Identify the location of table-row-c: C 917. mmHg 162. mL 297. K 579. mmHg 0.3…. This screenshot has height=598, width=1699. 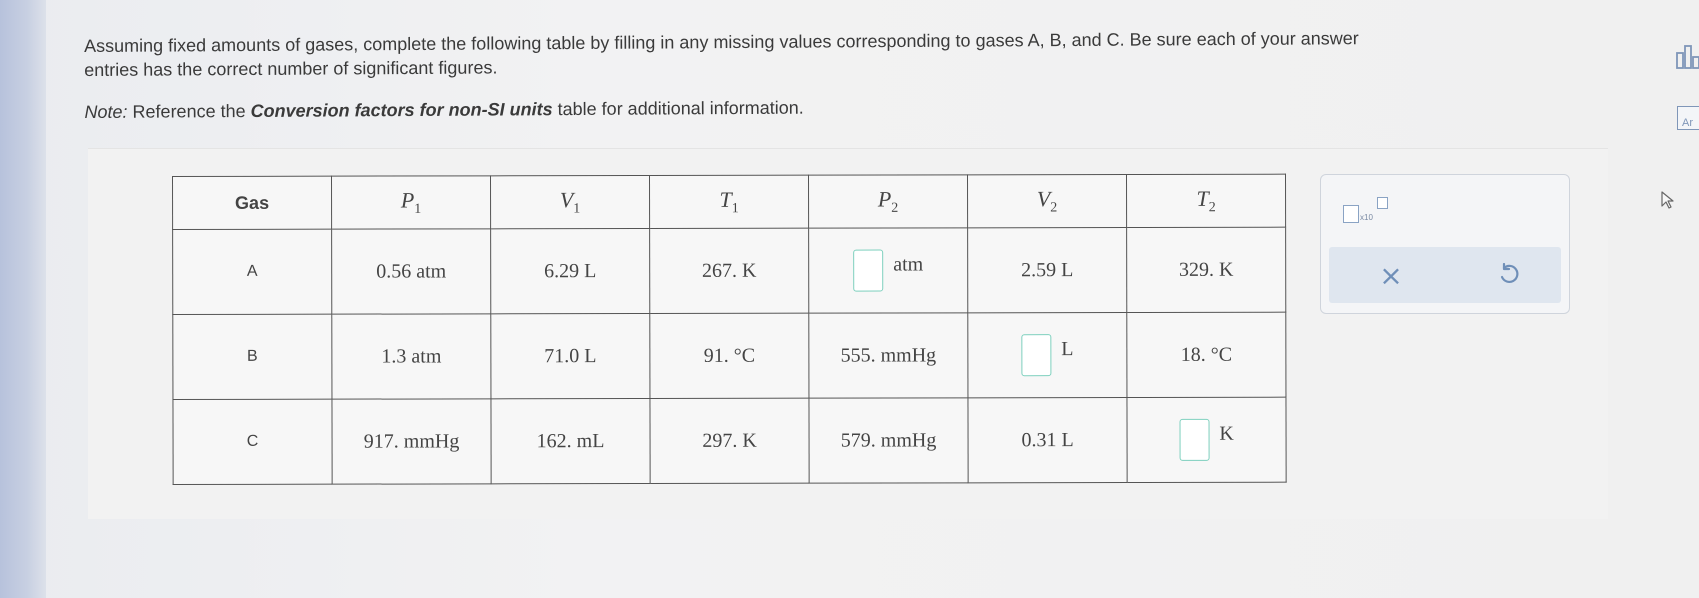
(729, 441).